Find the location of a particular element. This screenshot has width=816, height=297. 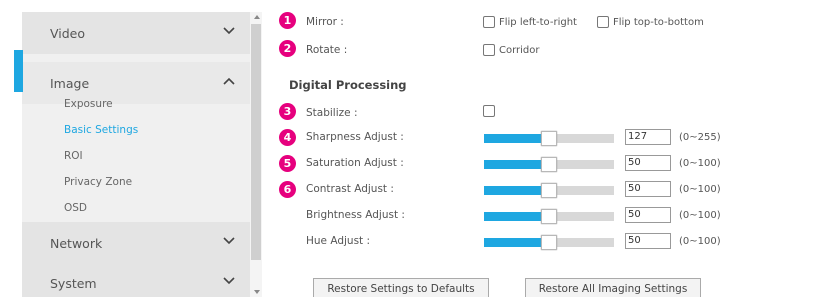

hue-slider-thumb is located at coordinates (549, 242).